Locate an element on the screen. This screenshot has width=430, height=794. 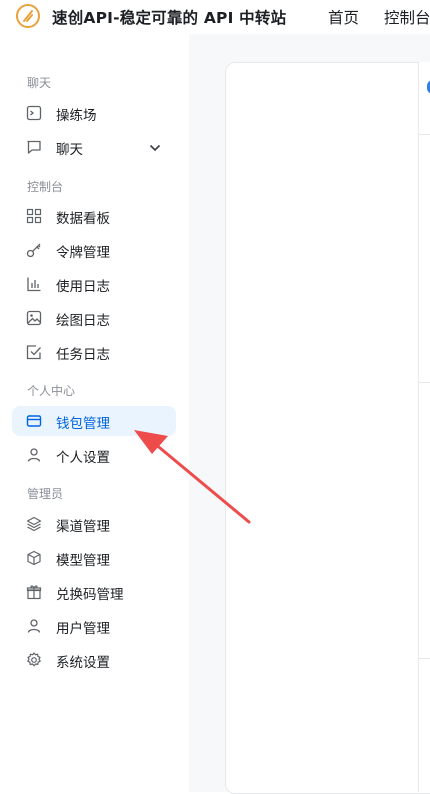
sidebar-item-playground: 操练场 is located at coordinates (94, 113).